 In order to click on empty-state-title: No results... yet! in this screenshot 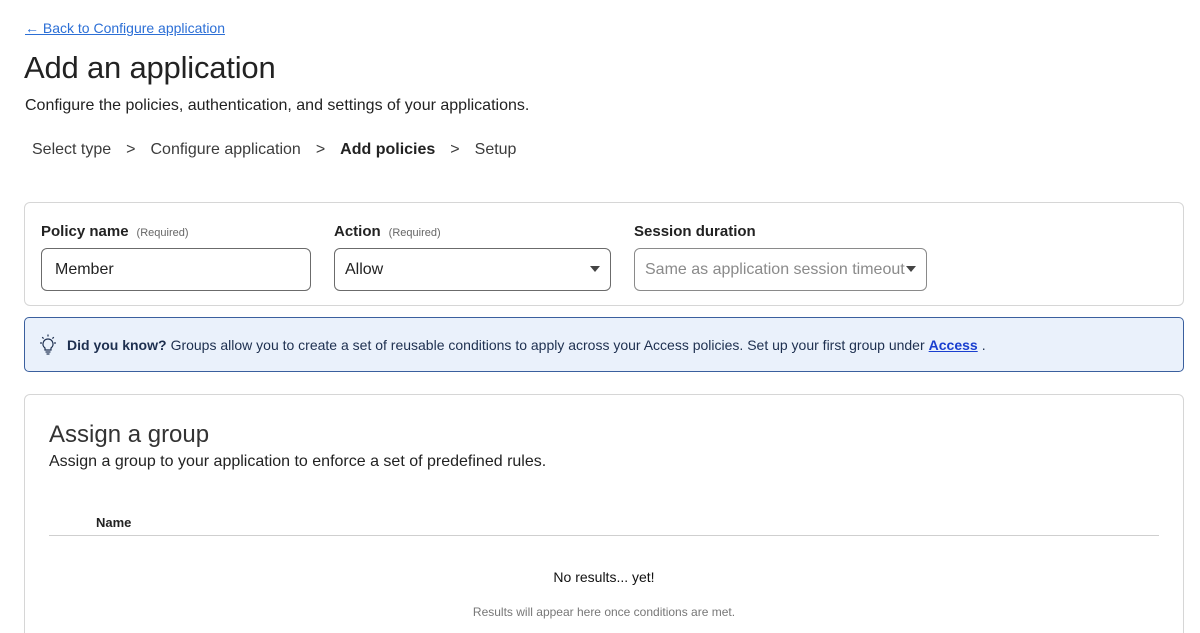, I will do `click(604, 577)`.